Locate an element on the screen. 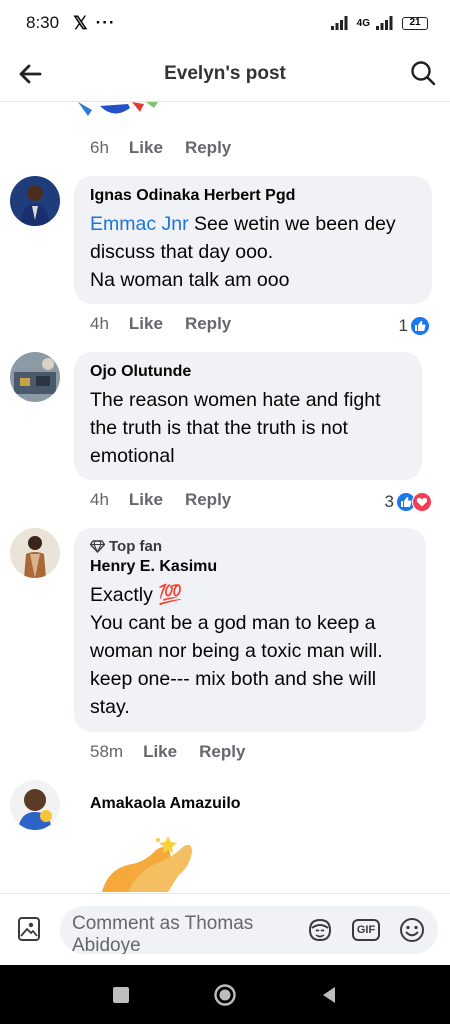  comment-meta-row: 58m Like Reply is located at coordinates (178, 752).